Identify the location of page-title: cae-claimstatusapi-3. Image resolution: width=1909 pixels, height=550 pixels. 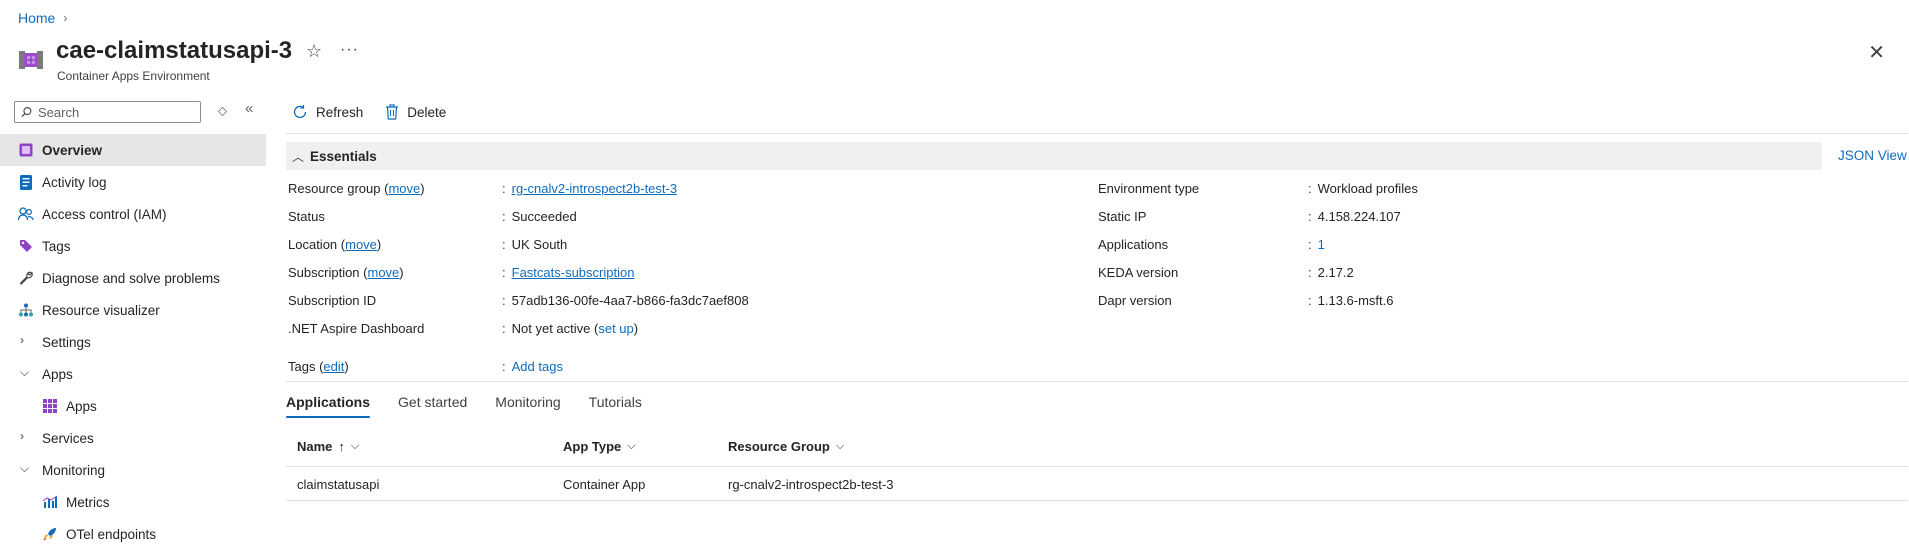
(174, 50).